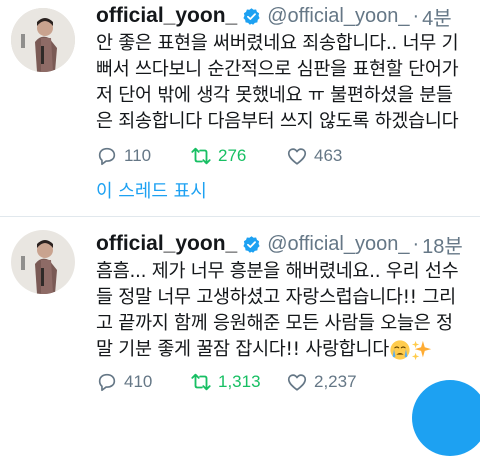  Describe the element at coordinates (274, 323) in the screenshot. I see `tweet-text-line: 고 끝까지 함께 응원해준 모든 사람들 오늘은 정` at that location.